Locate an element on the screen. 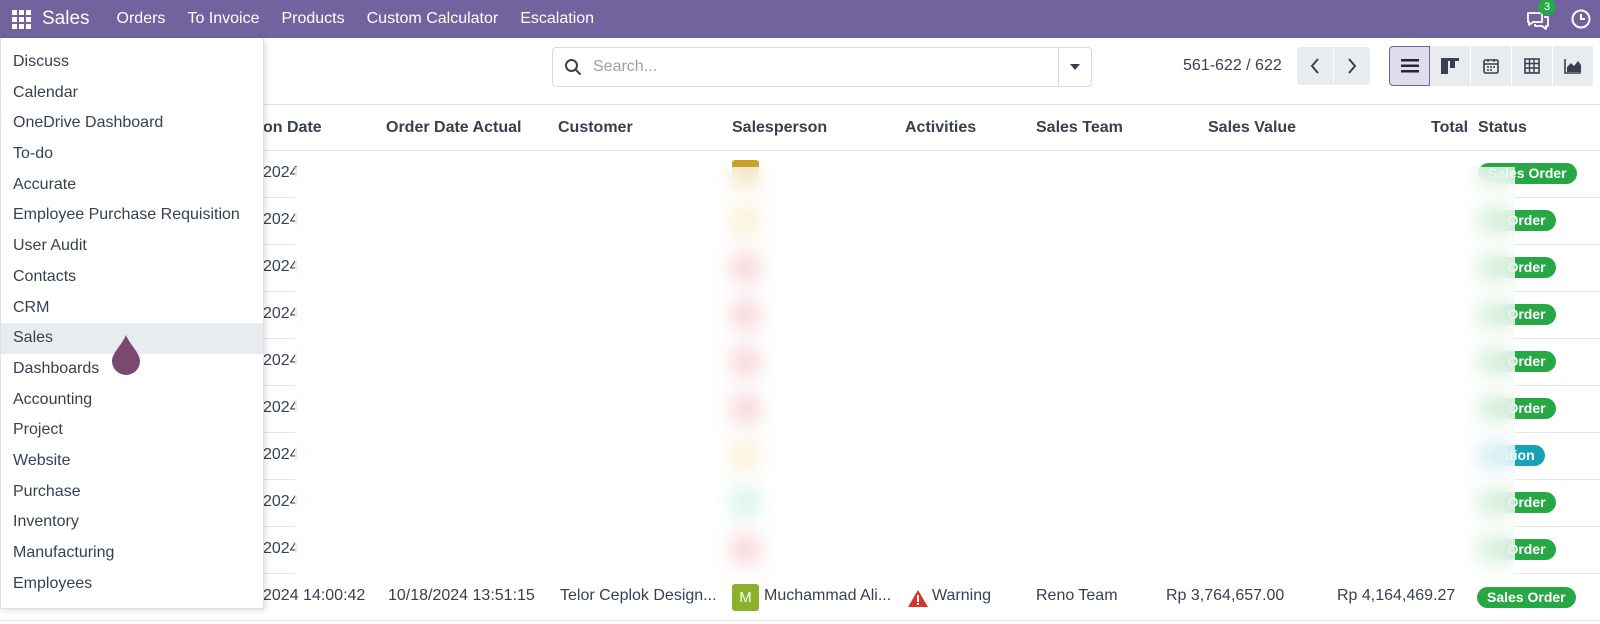  nav-item-products: Products is located at coordinates (312, 19).